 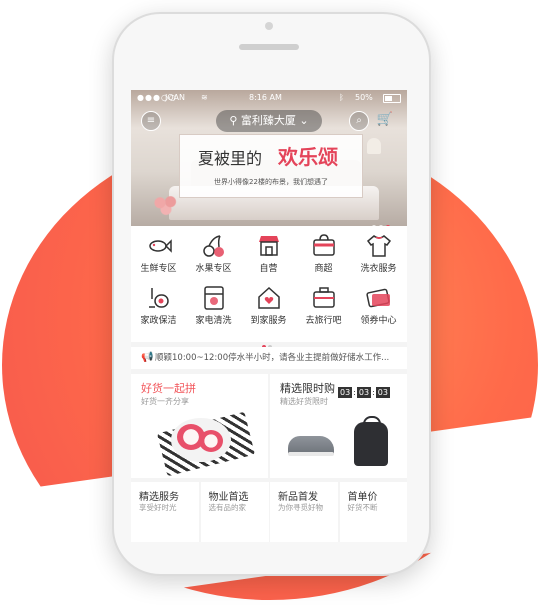 What do you see at coordinates (323, 321) in the screenshot?
I see `service-label: 去旅行吧` at bounding box center [323, 321].